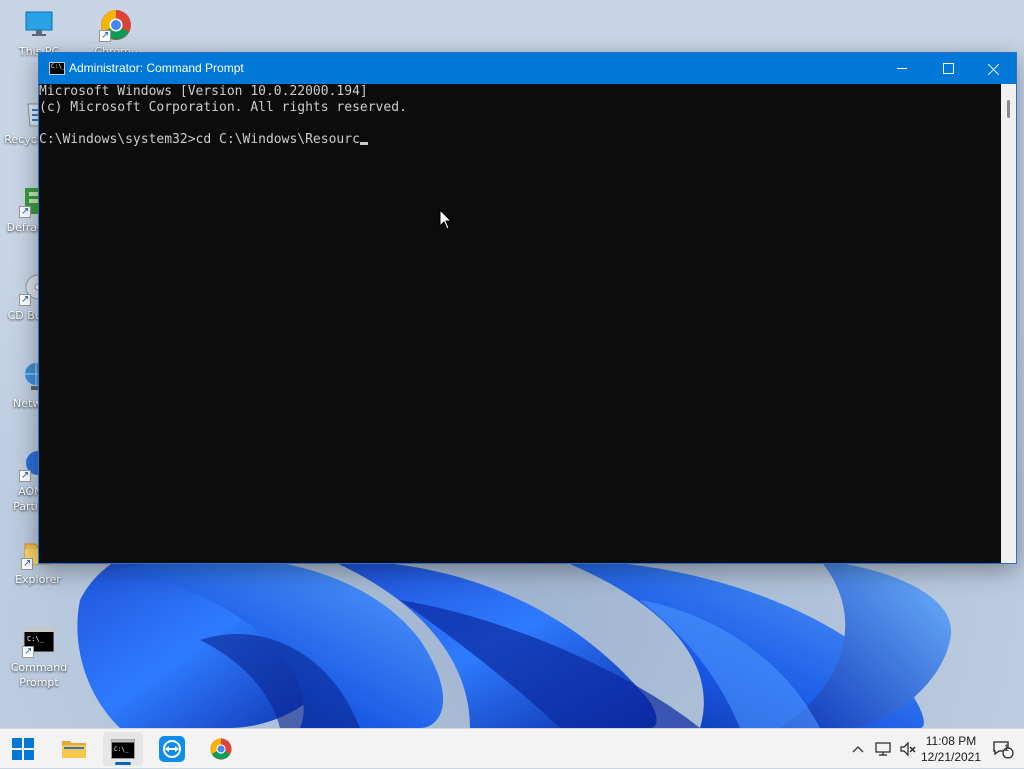 Image resolution: width=1024 pixels, height=769 pixels. I want to click on windows-logo-icon, so click(23, 749).